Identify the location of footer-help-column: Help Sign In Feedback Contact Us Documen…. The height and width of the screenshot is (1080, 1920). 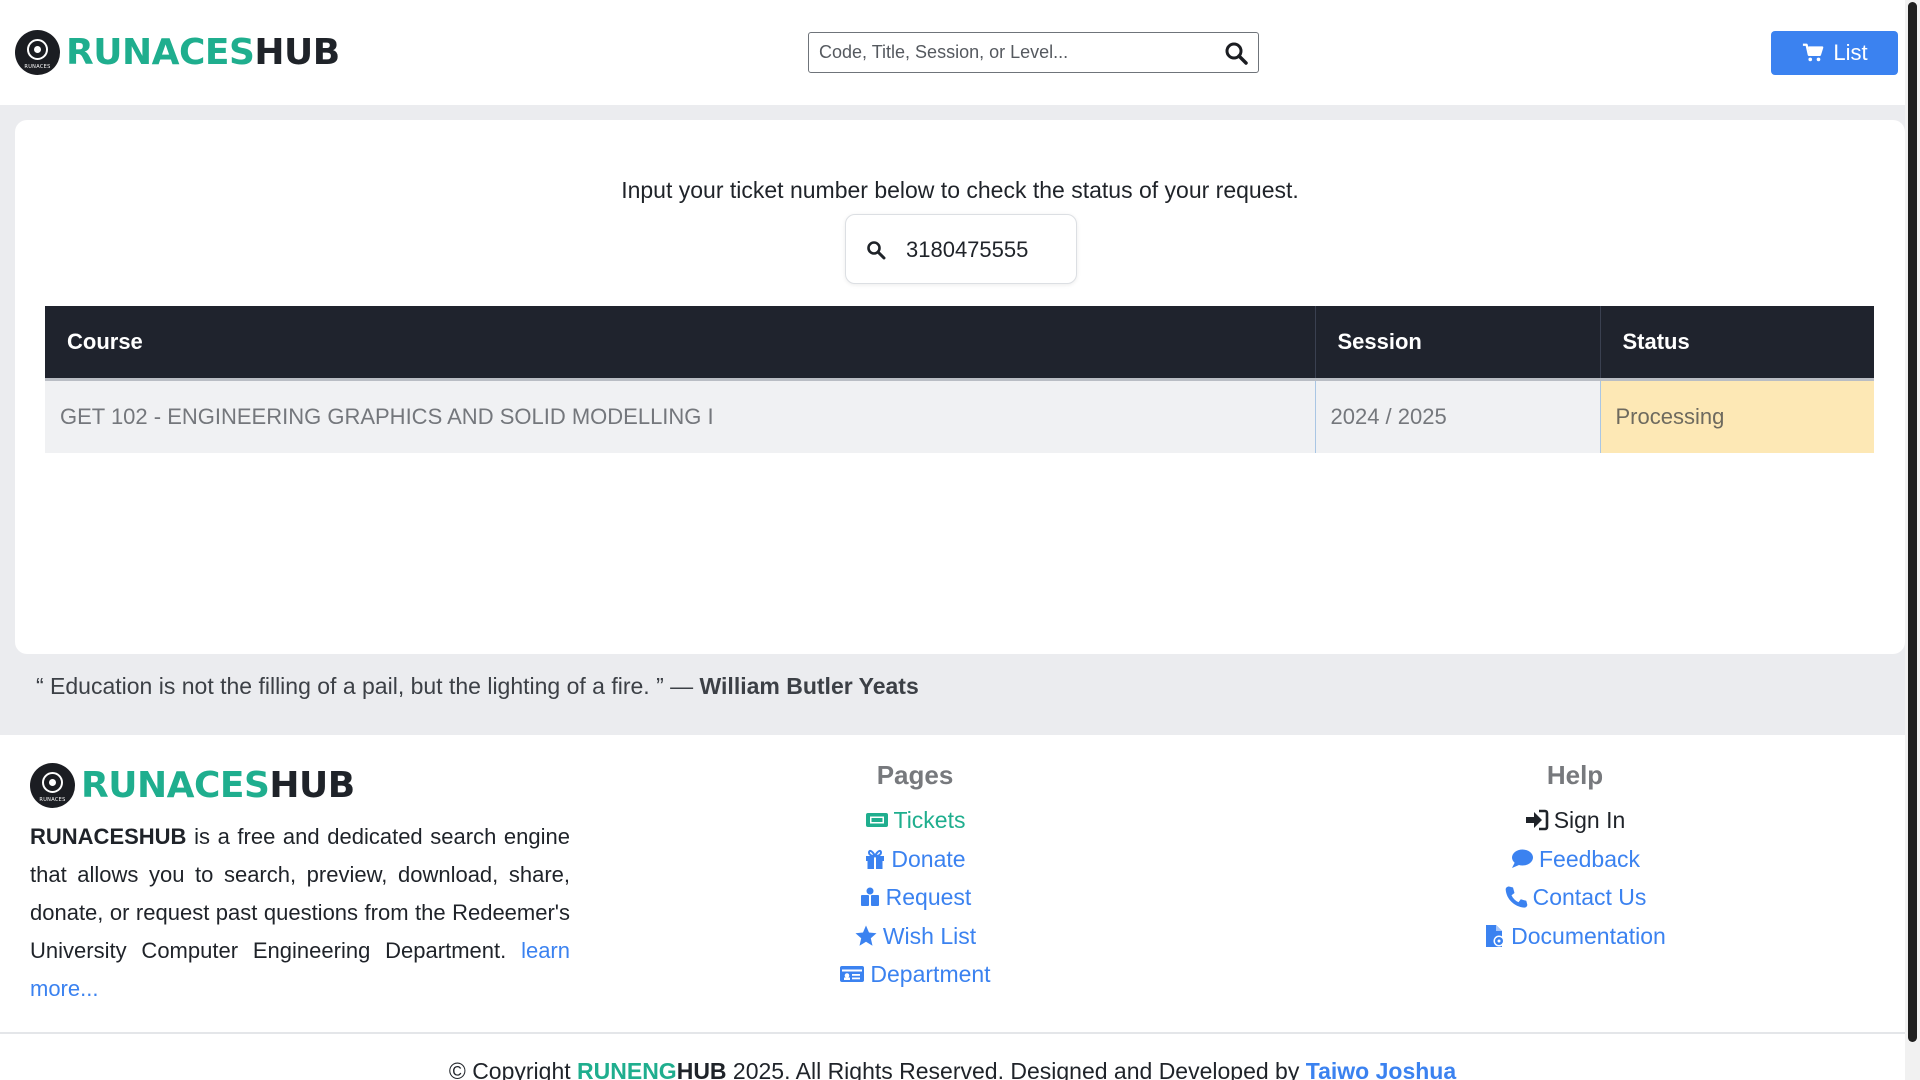
(1575, 857).